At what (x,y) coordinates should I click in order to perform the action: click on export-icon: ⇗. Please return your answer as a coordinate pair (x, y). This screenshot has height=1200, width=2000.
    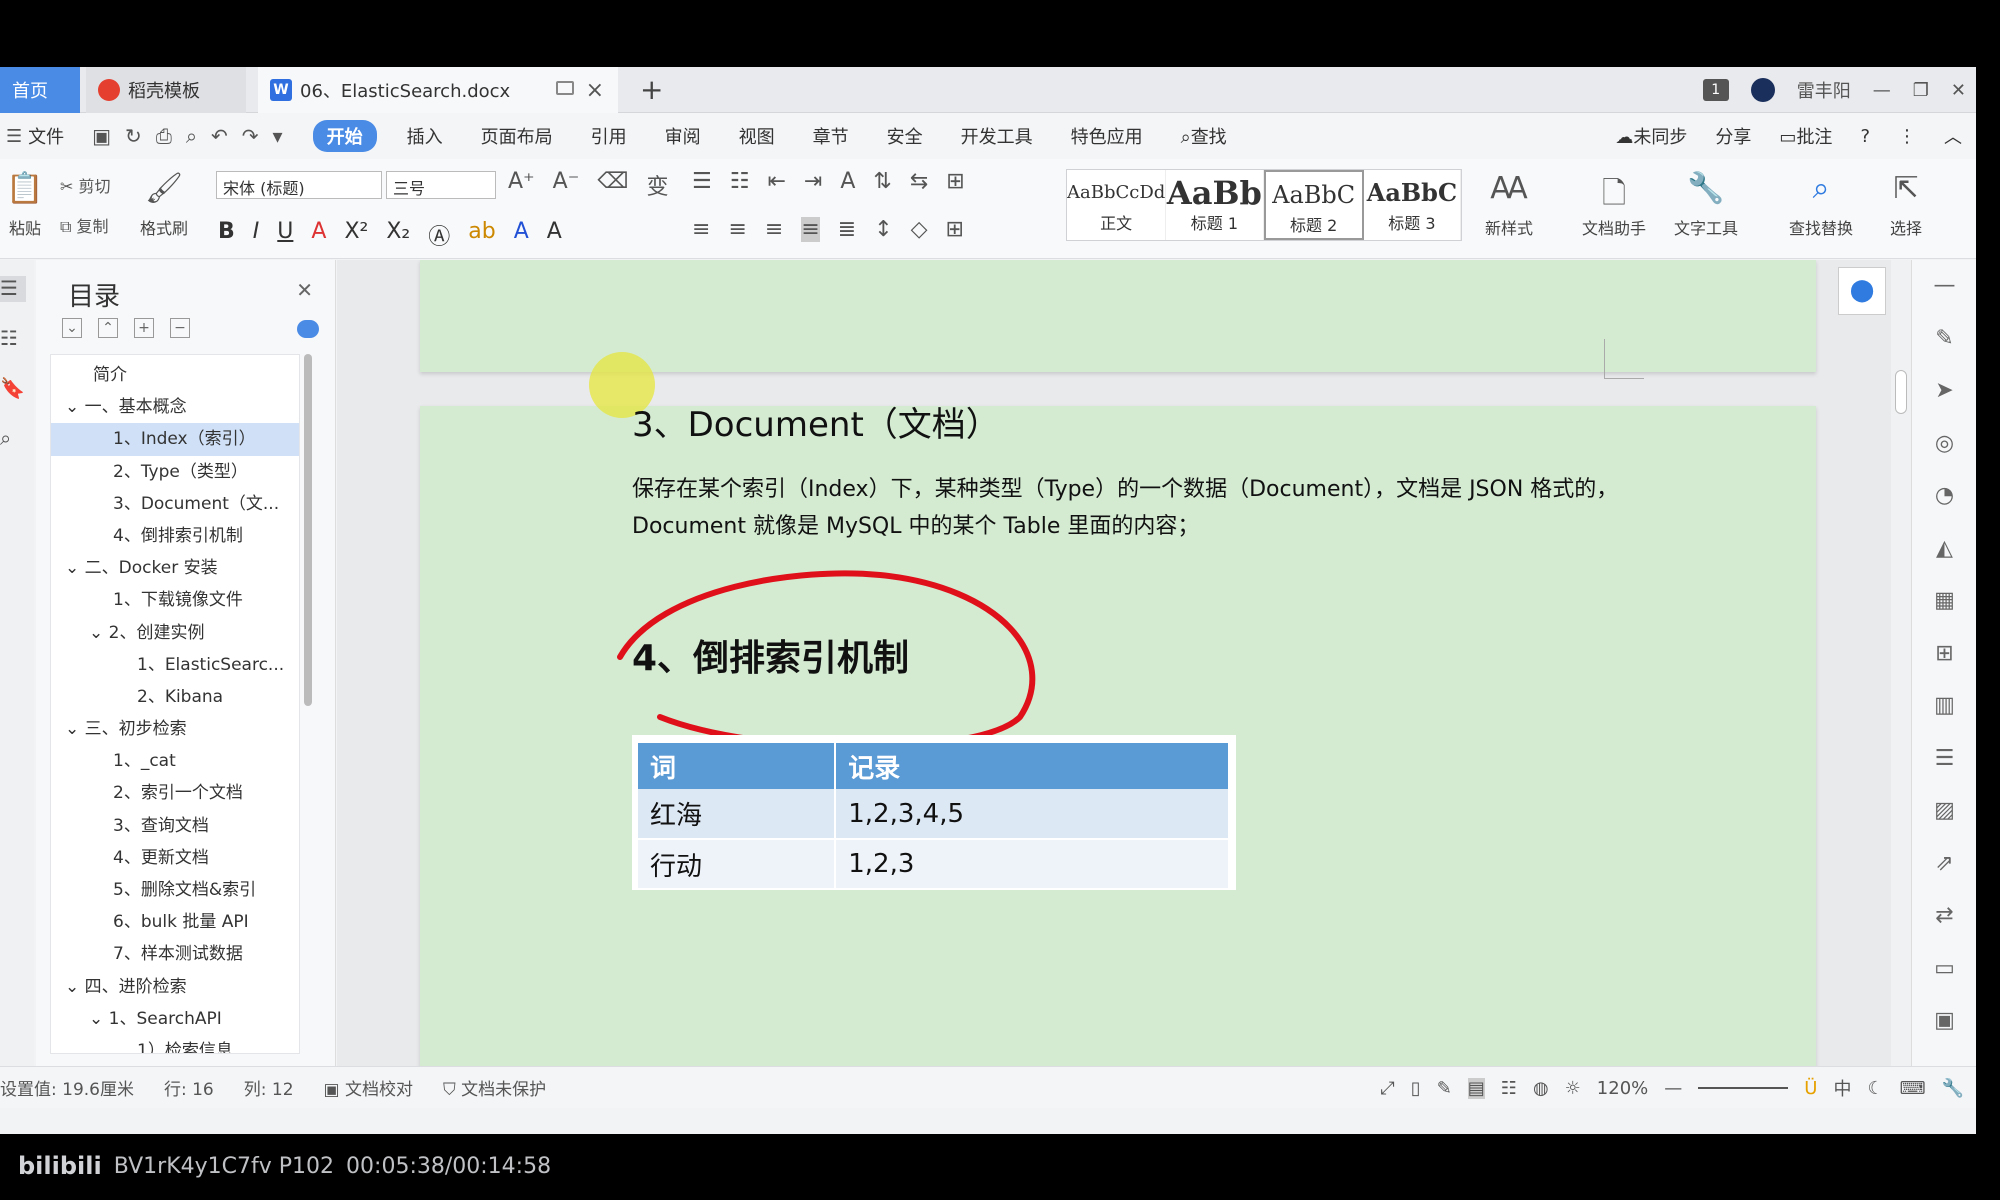
    Looking at the image, I should click on (1944, 864).